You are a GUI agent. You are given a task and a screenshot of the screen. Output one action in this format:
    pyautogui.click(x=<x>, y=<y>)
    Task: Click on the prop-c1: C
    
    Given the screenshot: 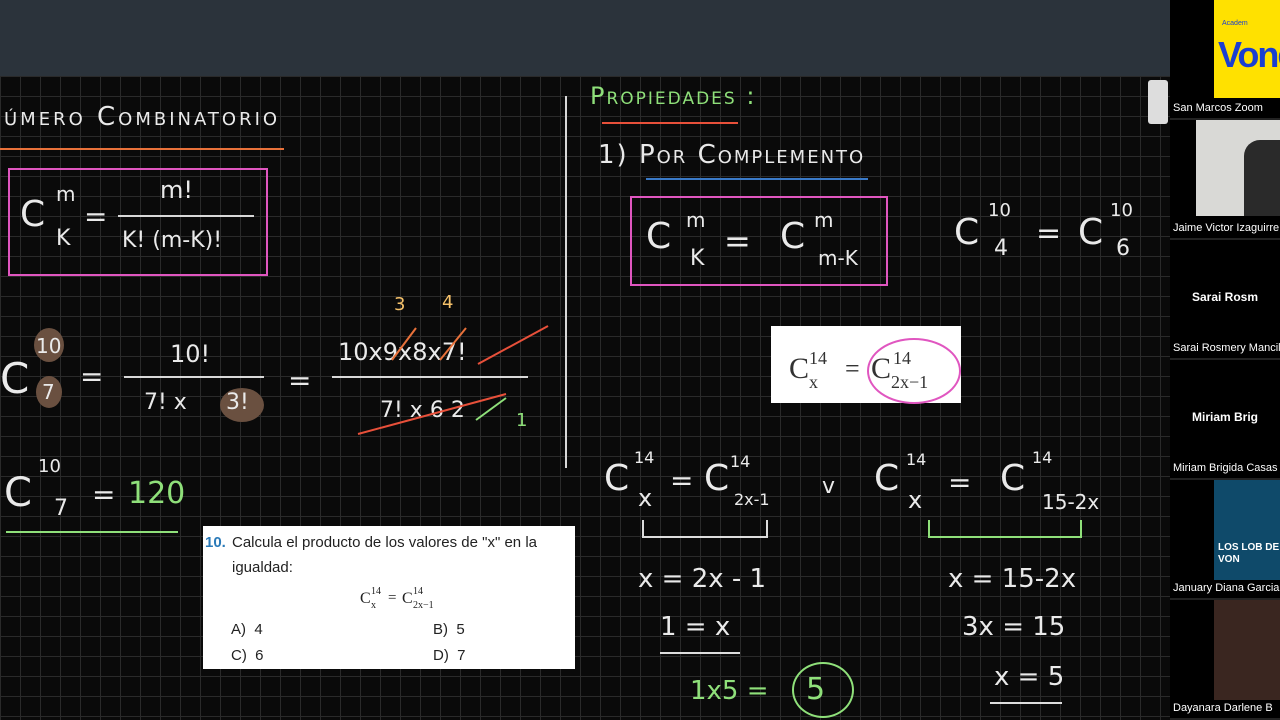 What is the action you would take?
    pyautogui.click(x=659, y=236)
    